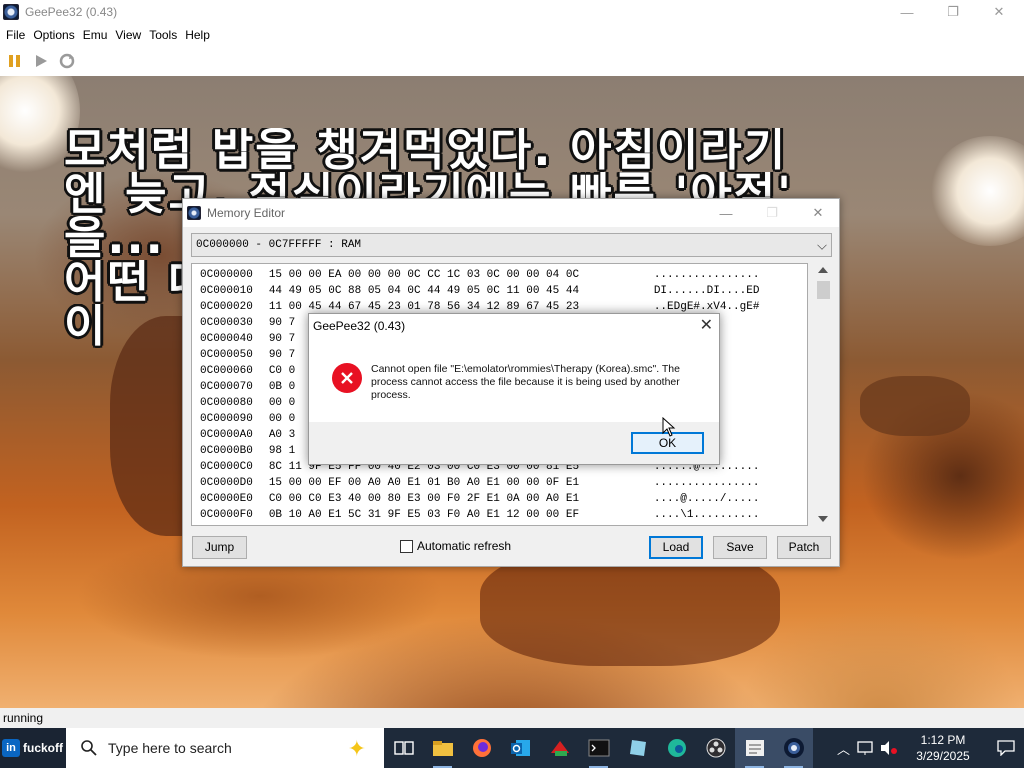 This screenshot has width=1024, height=768. I want to click on menu-file: File, so click(15, 35).